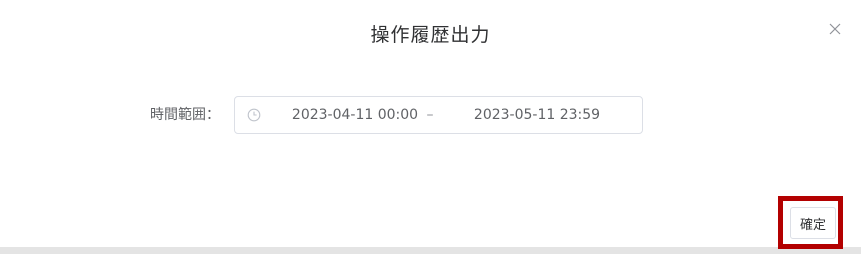 The height and width of the screenshot is (254, 861). I want to click on close-button, so click(835, 29).